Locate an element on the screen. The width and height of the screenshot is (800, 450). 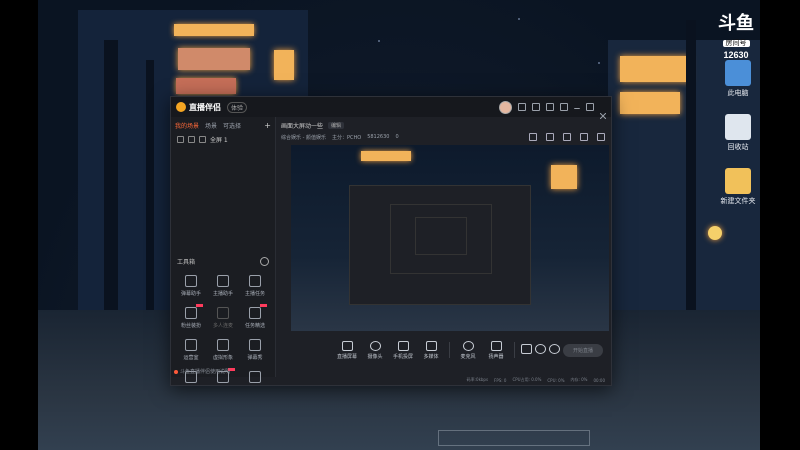
status-cpu-app: CPU占用: 0.0% is located at coordinates (527, 379).